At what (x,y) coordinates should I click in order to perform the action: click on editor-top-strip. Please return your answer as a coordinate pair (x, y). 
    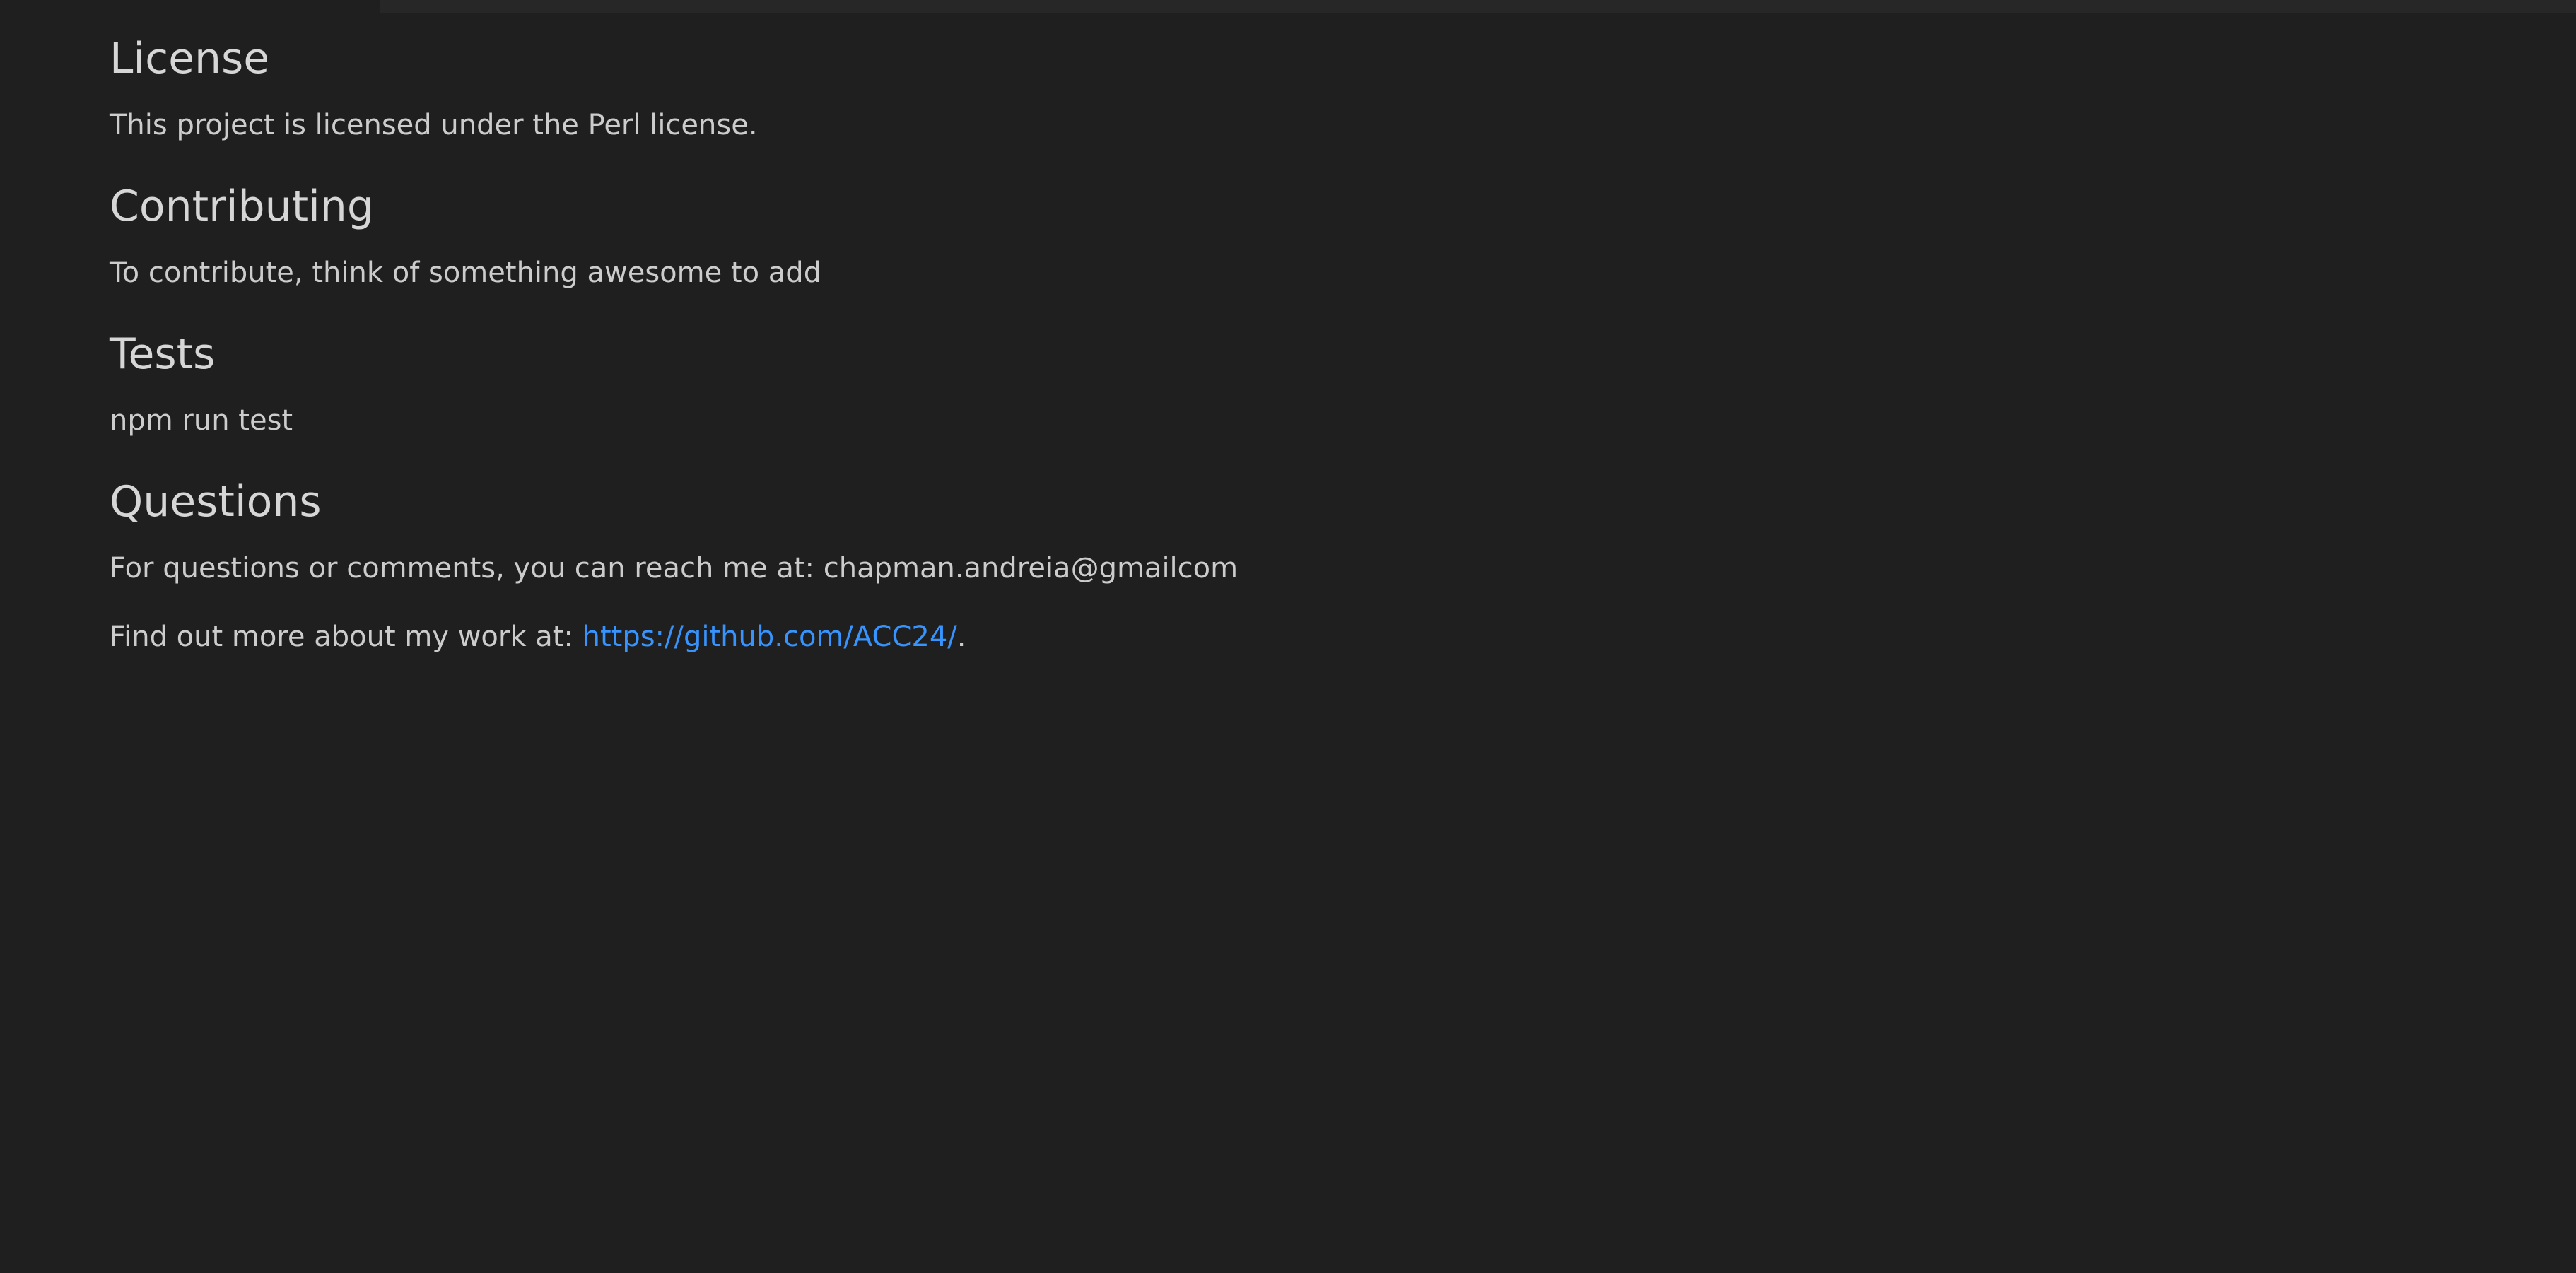
    Looking at the image, I should click on (1478, 6).